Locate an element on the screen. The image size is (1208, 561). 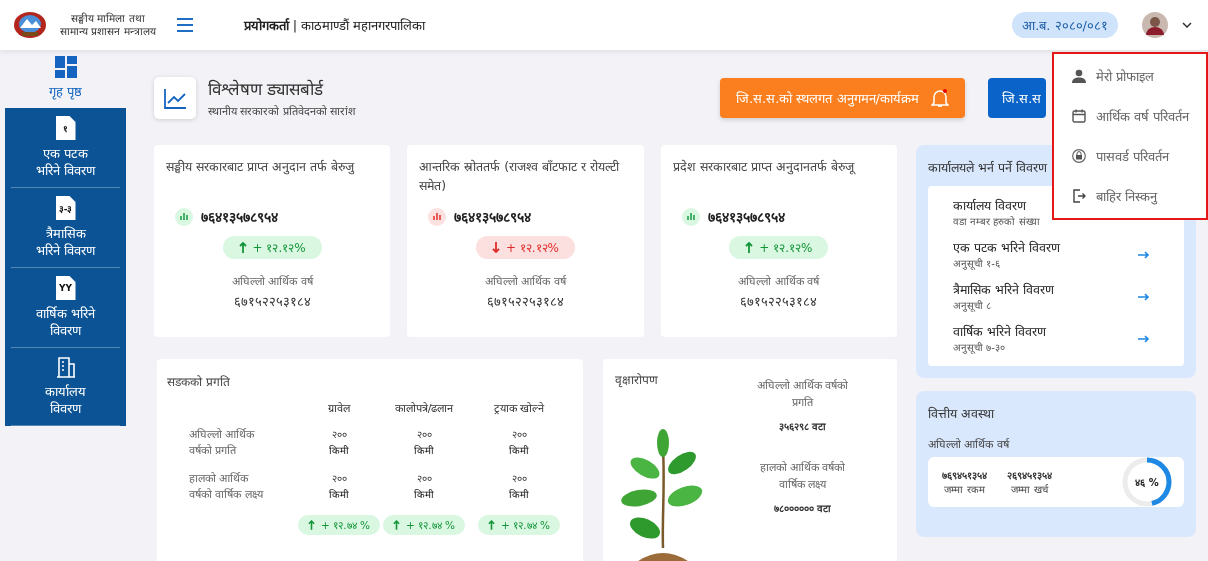
menu-item: पासवर्ड परिवर्तन is located at coordinates (1130, 156).